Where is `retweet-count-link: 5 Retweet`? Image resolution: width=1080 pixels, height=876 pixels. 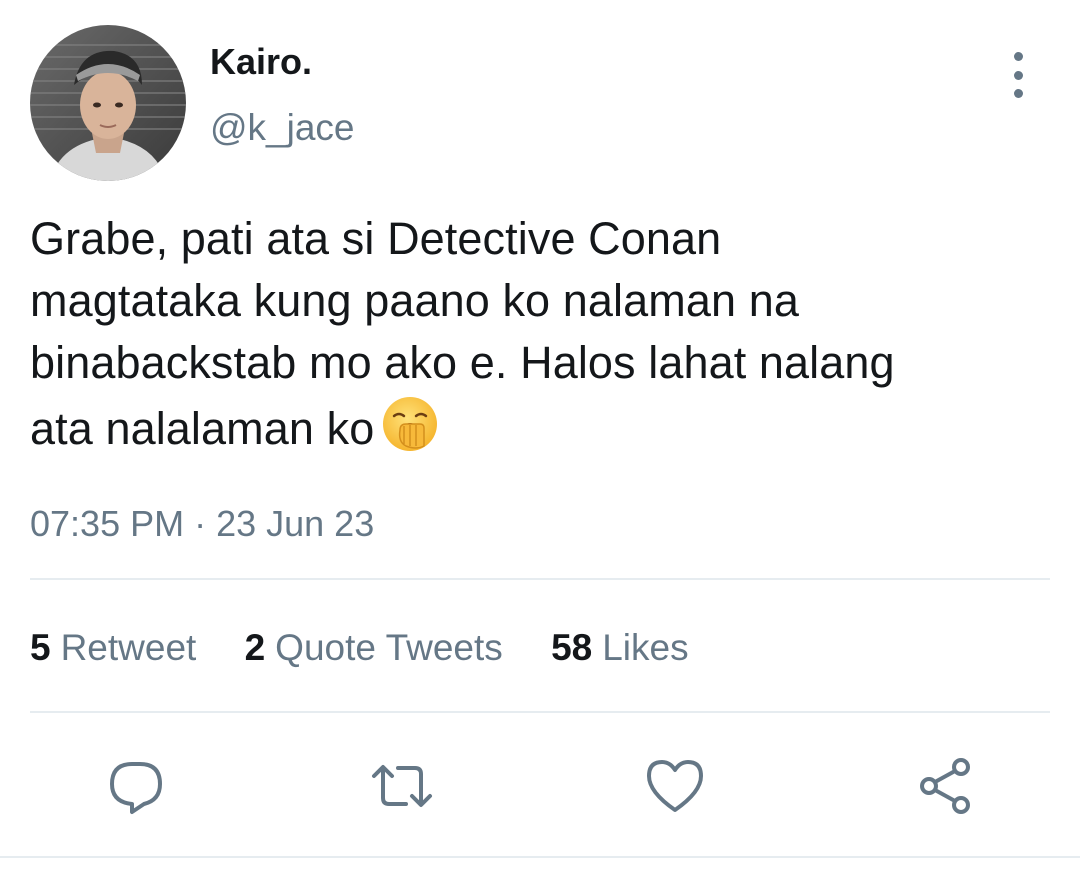 retweet-count-link: 5 Retweet is located at coordinates (113, 648).